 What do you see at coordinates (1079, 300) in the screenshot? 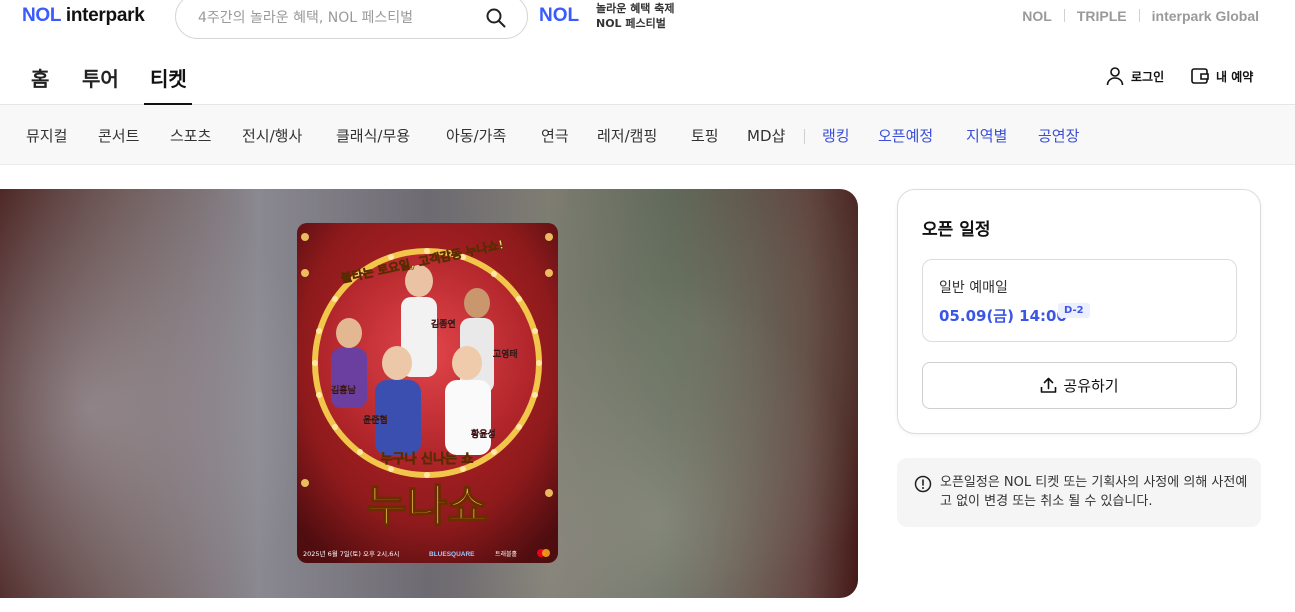
I see `general-booking-box: 일반 예매일 05.09(금) 14:00 D-2` at bounding box center [1079, 300].